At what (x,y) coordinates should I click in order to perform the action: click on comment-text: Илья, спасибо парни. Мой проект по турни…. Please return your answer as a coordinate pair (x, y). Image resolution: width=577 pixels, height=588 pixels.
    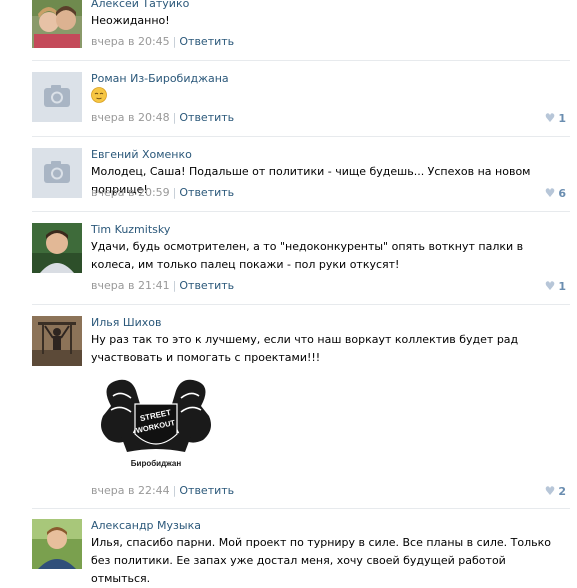
    Looking at the image, I should click on (321, 560).